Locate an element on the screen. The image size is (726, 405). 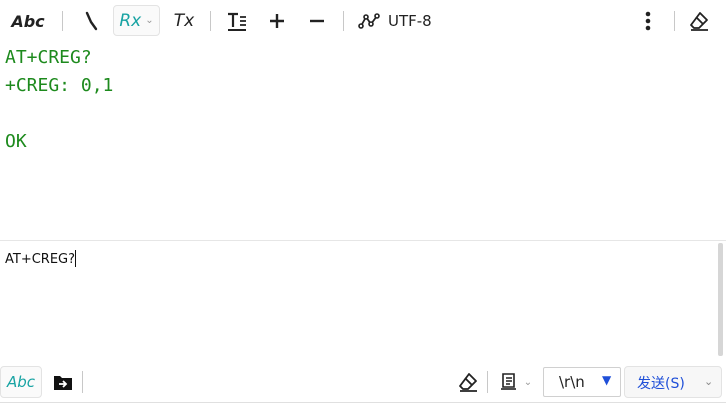
clear-send-button is located at coordinates (468, 382).